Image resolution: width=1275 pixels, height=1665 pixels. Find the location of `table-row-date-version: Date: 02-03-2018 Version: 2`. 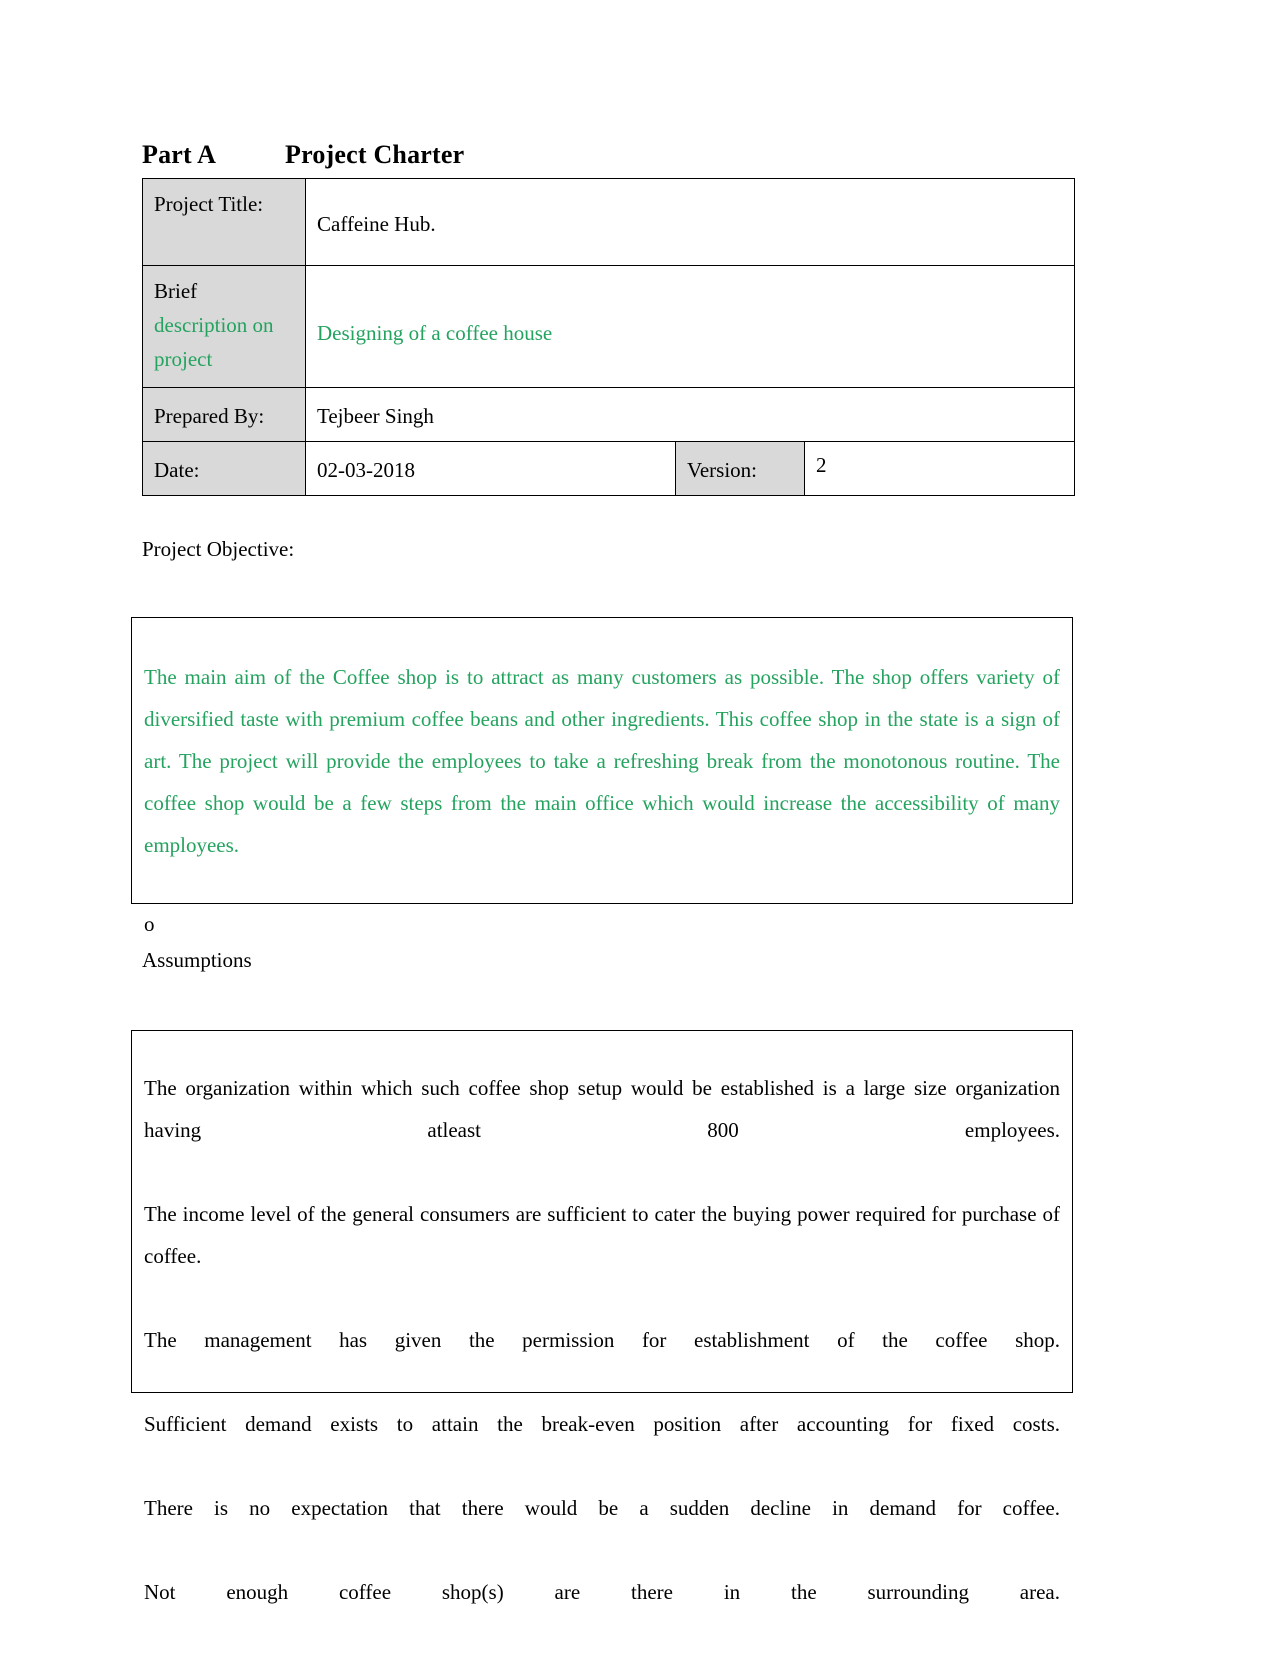

table-row-date-version: Date: 02-03-2018 Version: 2 is located at coordinates (608, 469).